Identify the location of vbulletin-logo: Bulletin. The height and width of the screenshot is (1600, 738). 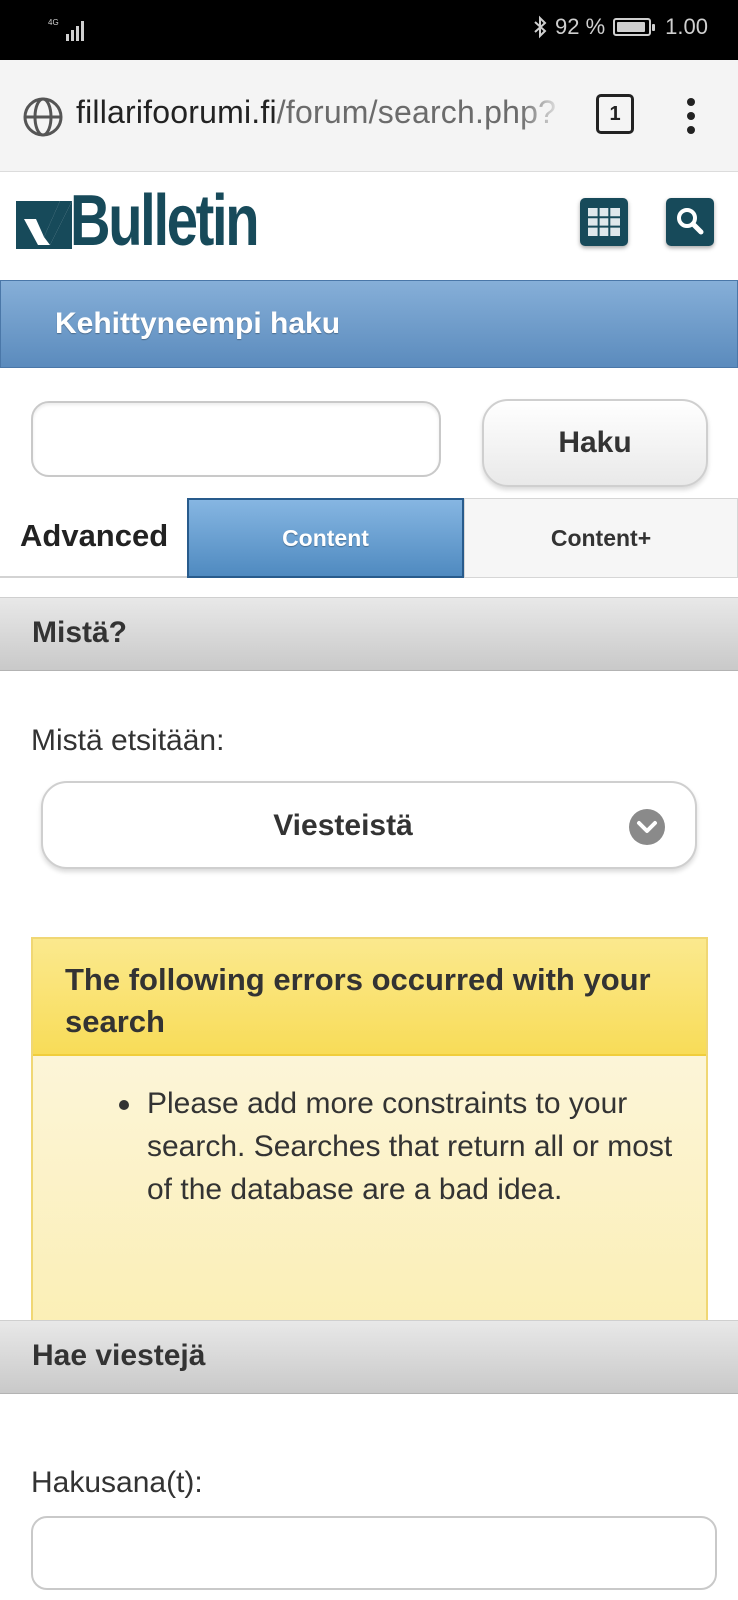
(163, 221).